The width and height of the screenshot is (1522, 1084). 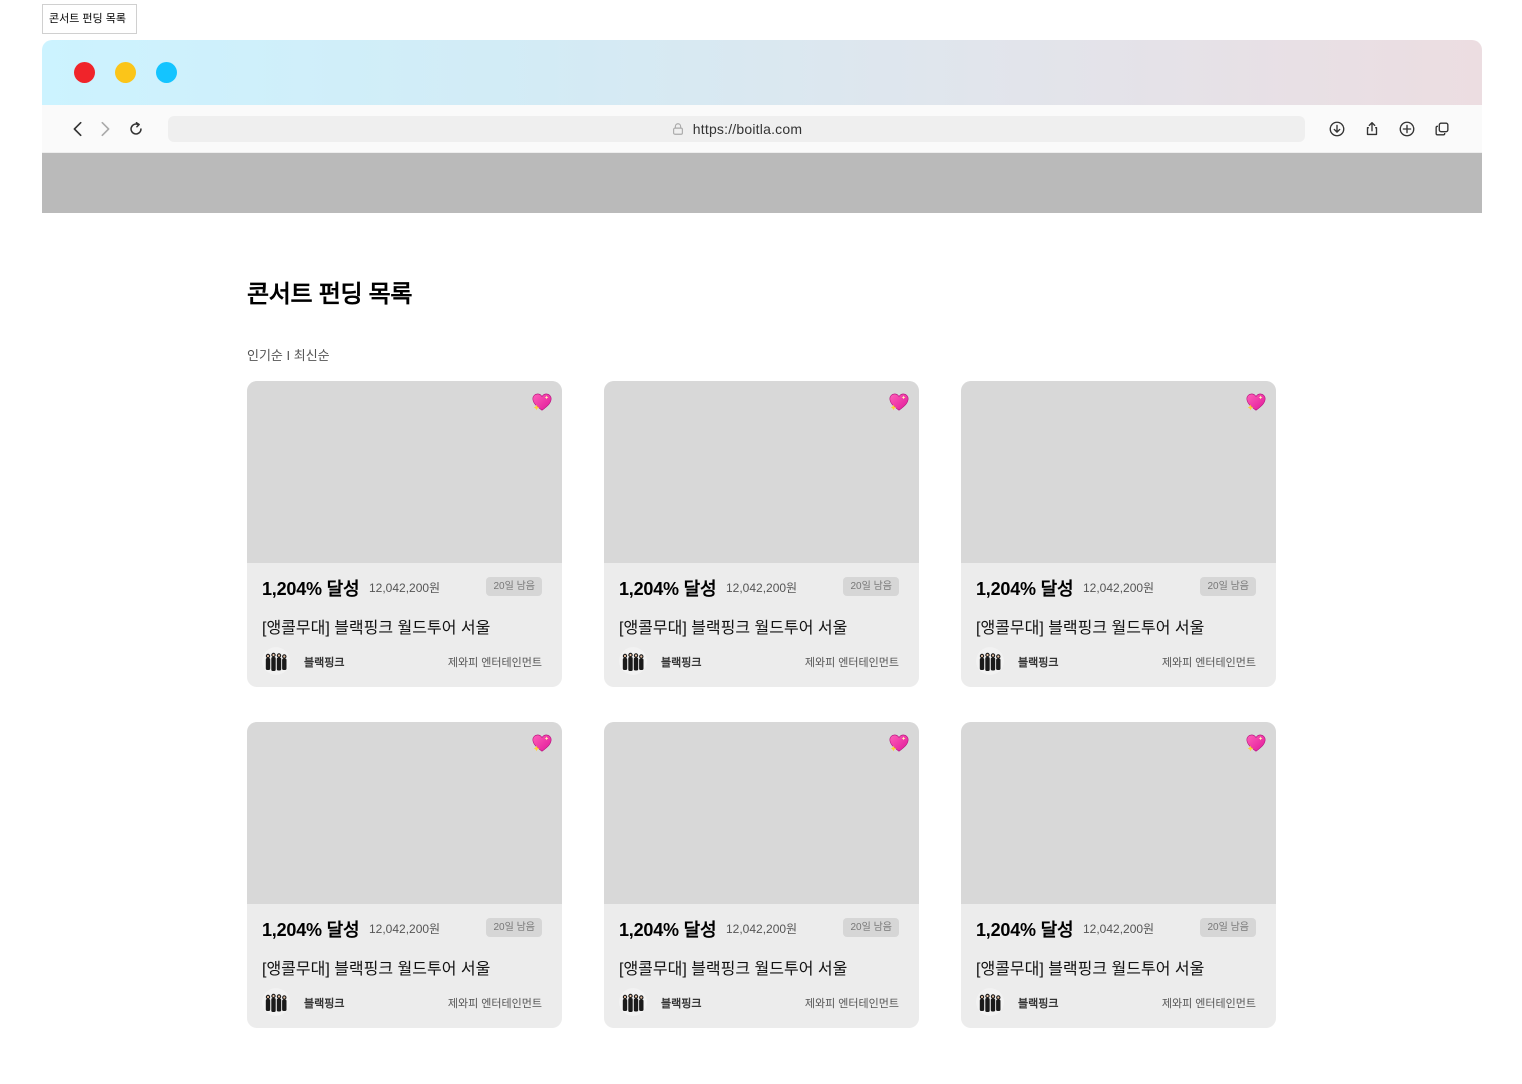 What do you see at coordinates (762, 72) in the screenshot?
I see `title-bar` at bounding box center [762, 72].